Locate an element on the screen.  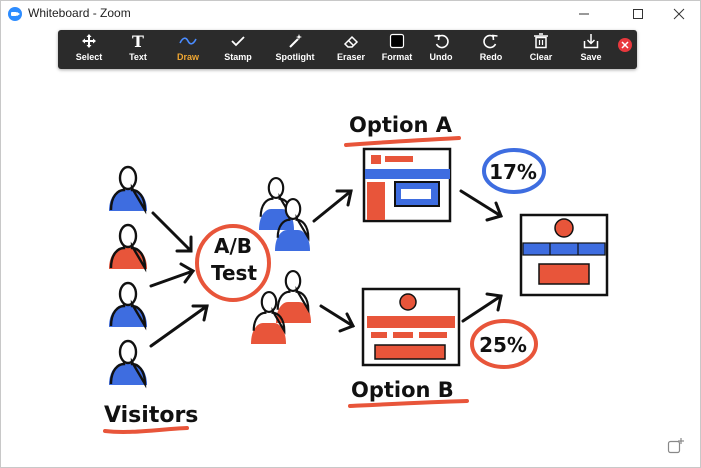
tool-text-label: Text is located at coordinates (138, 57).